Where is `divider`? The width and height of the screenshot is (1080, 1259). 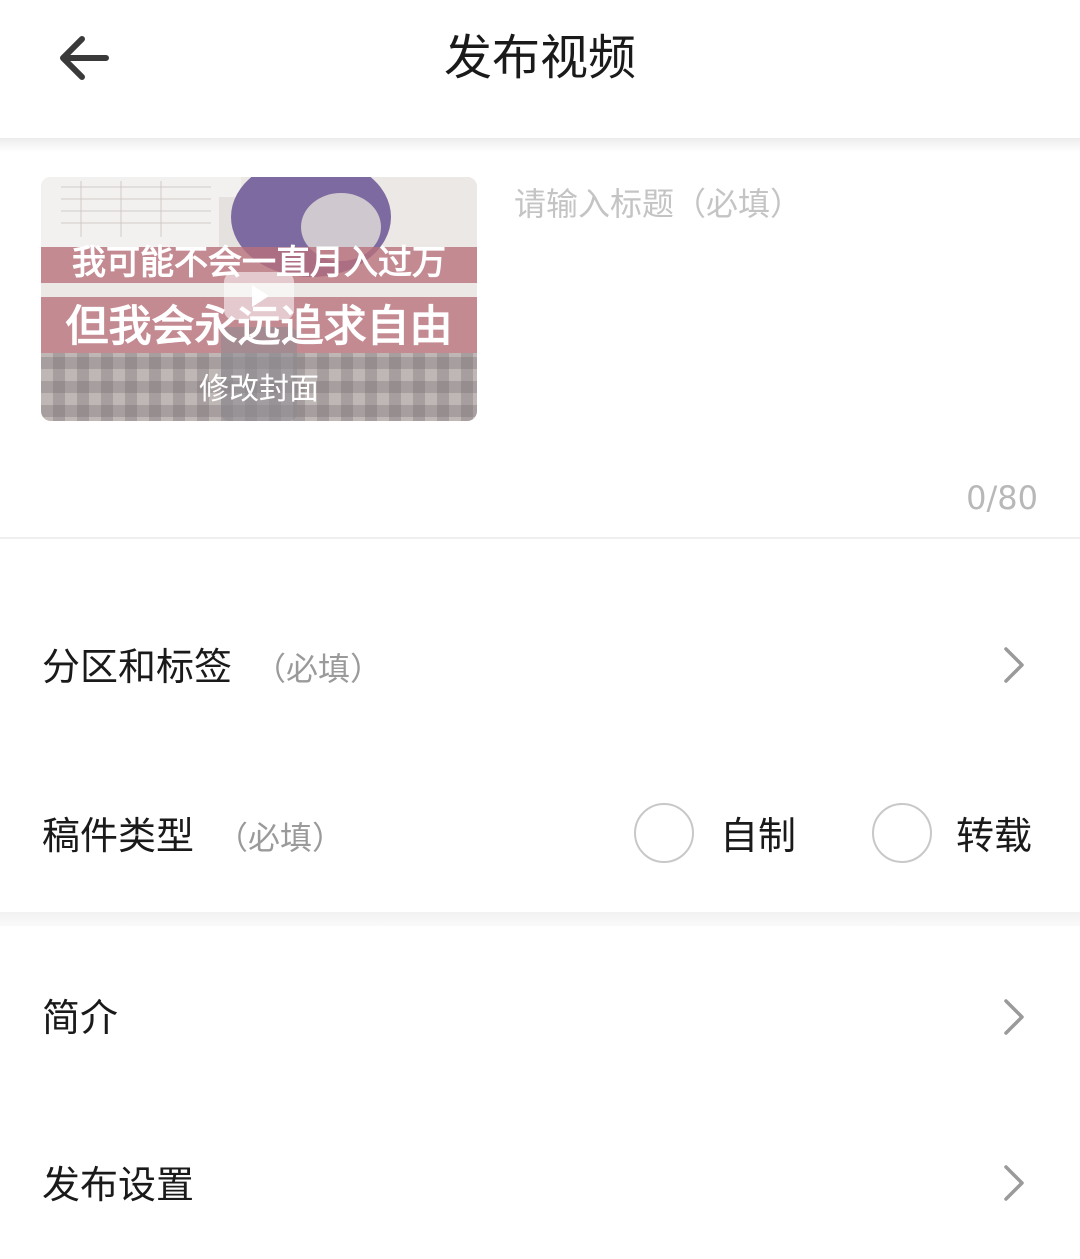
divider is located at coordinates (540, 538).